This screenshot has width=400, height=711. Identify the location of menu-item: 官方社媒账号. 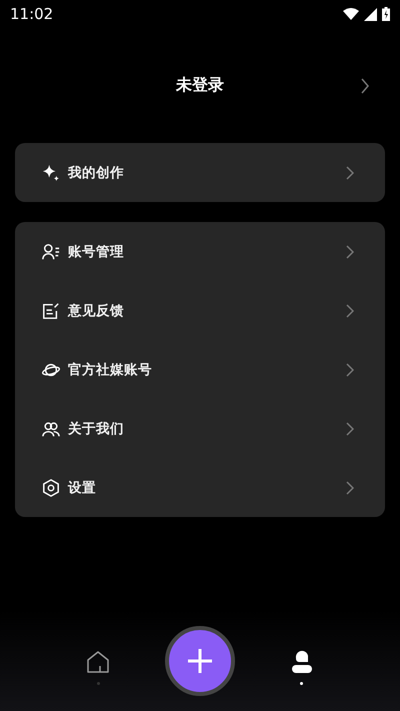
(203, 369).